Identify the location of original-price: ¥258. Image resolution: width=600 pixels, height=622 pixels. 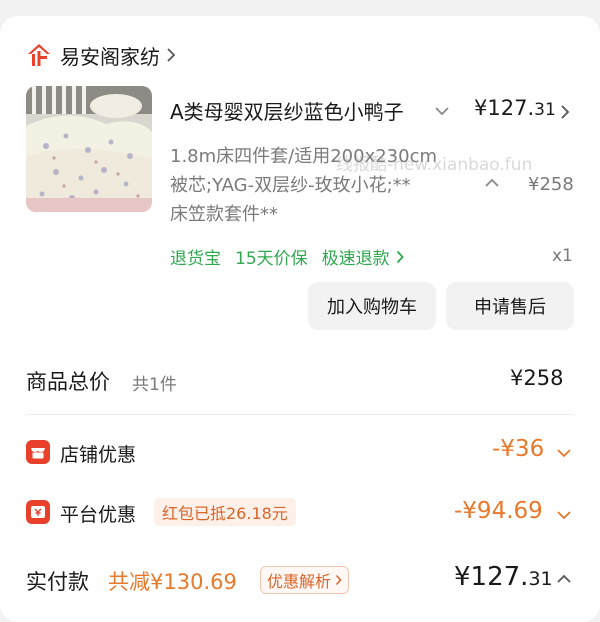
(551, 184).